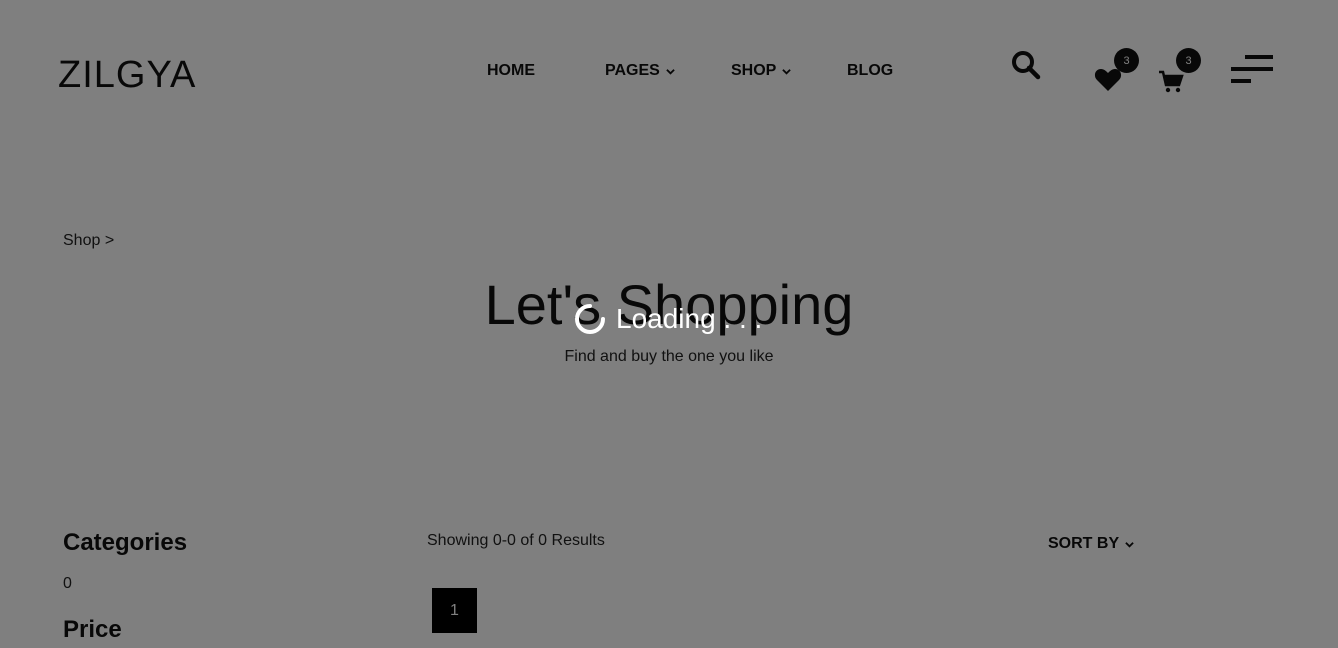 This screenshot has height=648, width=1338. I want to click on loading-text: Loading . . ., so click(689, 318).